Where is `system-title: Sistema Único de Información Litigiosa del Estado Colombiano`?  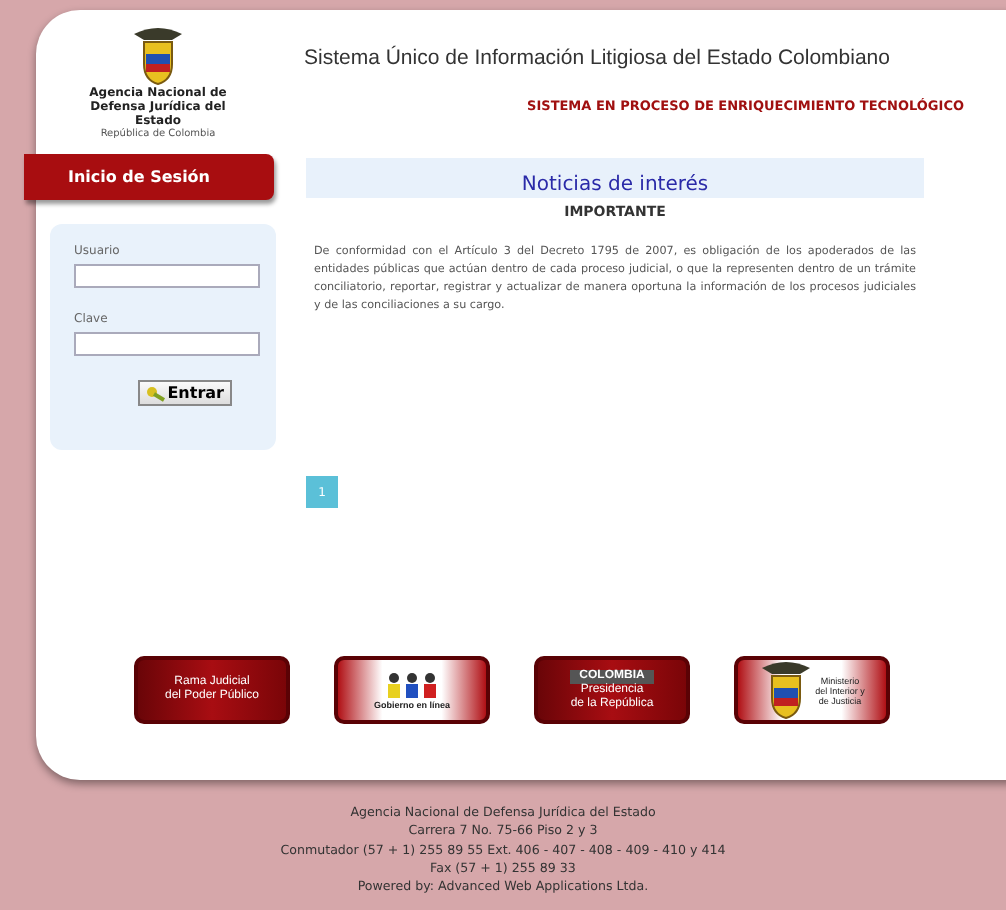 system-title: Sistema Único de Información Litigiosa del Estado Colombiano is located at coordinates (598, 58).